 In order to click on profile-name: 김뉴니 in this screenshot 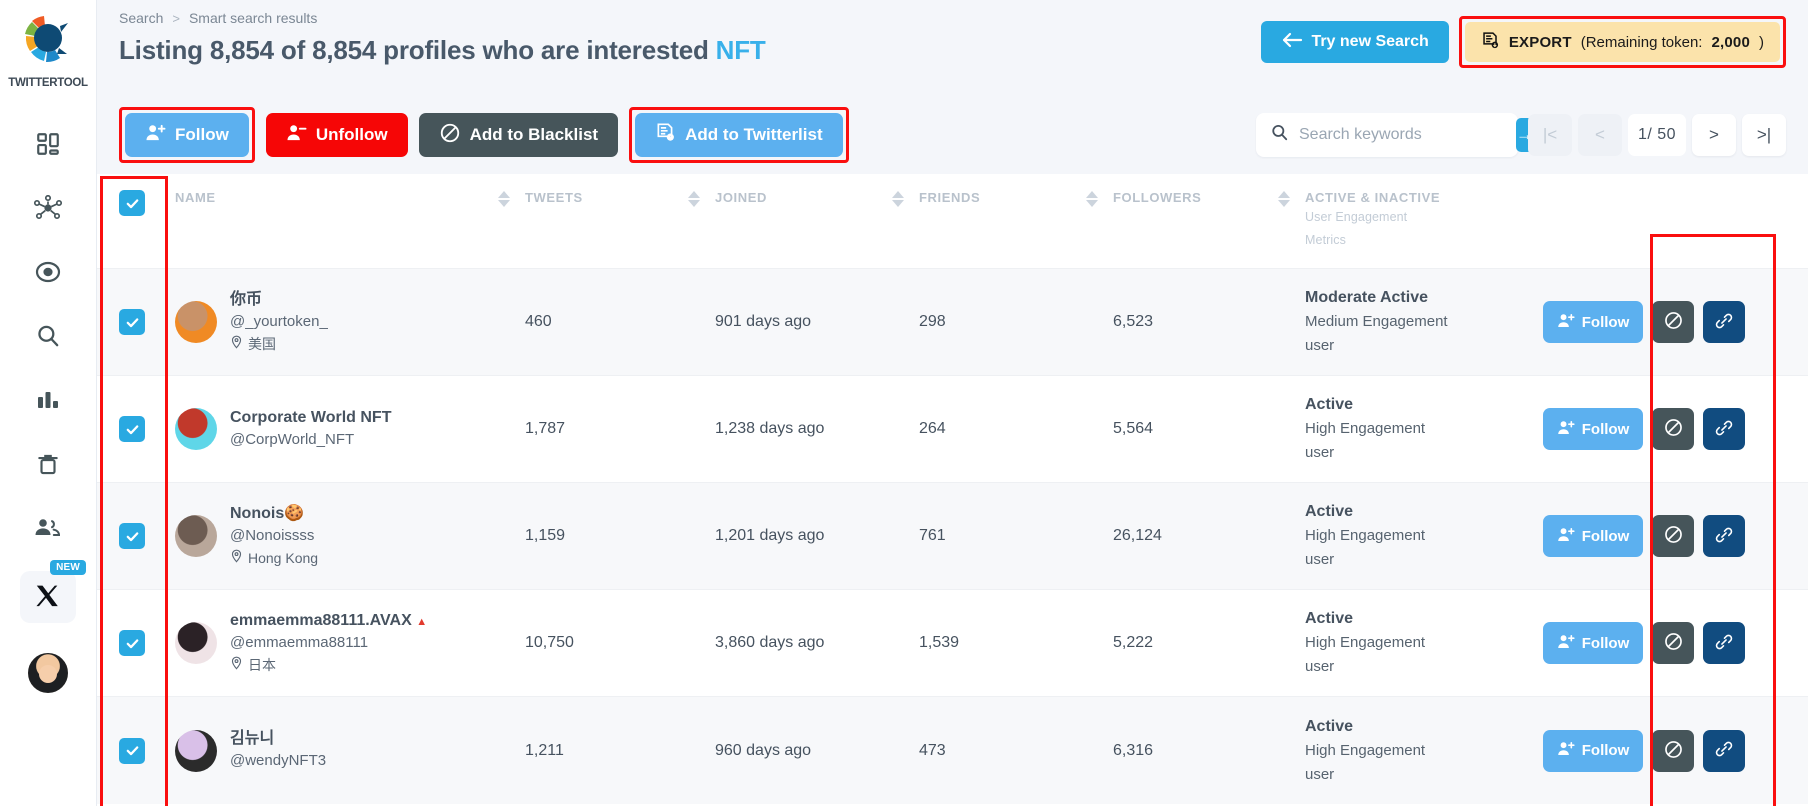, I will do `click(278, 739)`.